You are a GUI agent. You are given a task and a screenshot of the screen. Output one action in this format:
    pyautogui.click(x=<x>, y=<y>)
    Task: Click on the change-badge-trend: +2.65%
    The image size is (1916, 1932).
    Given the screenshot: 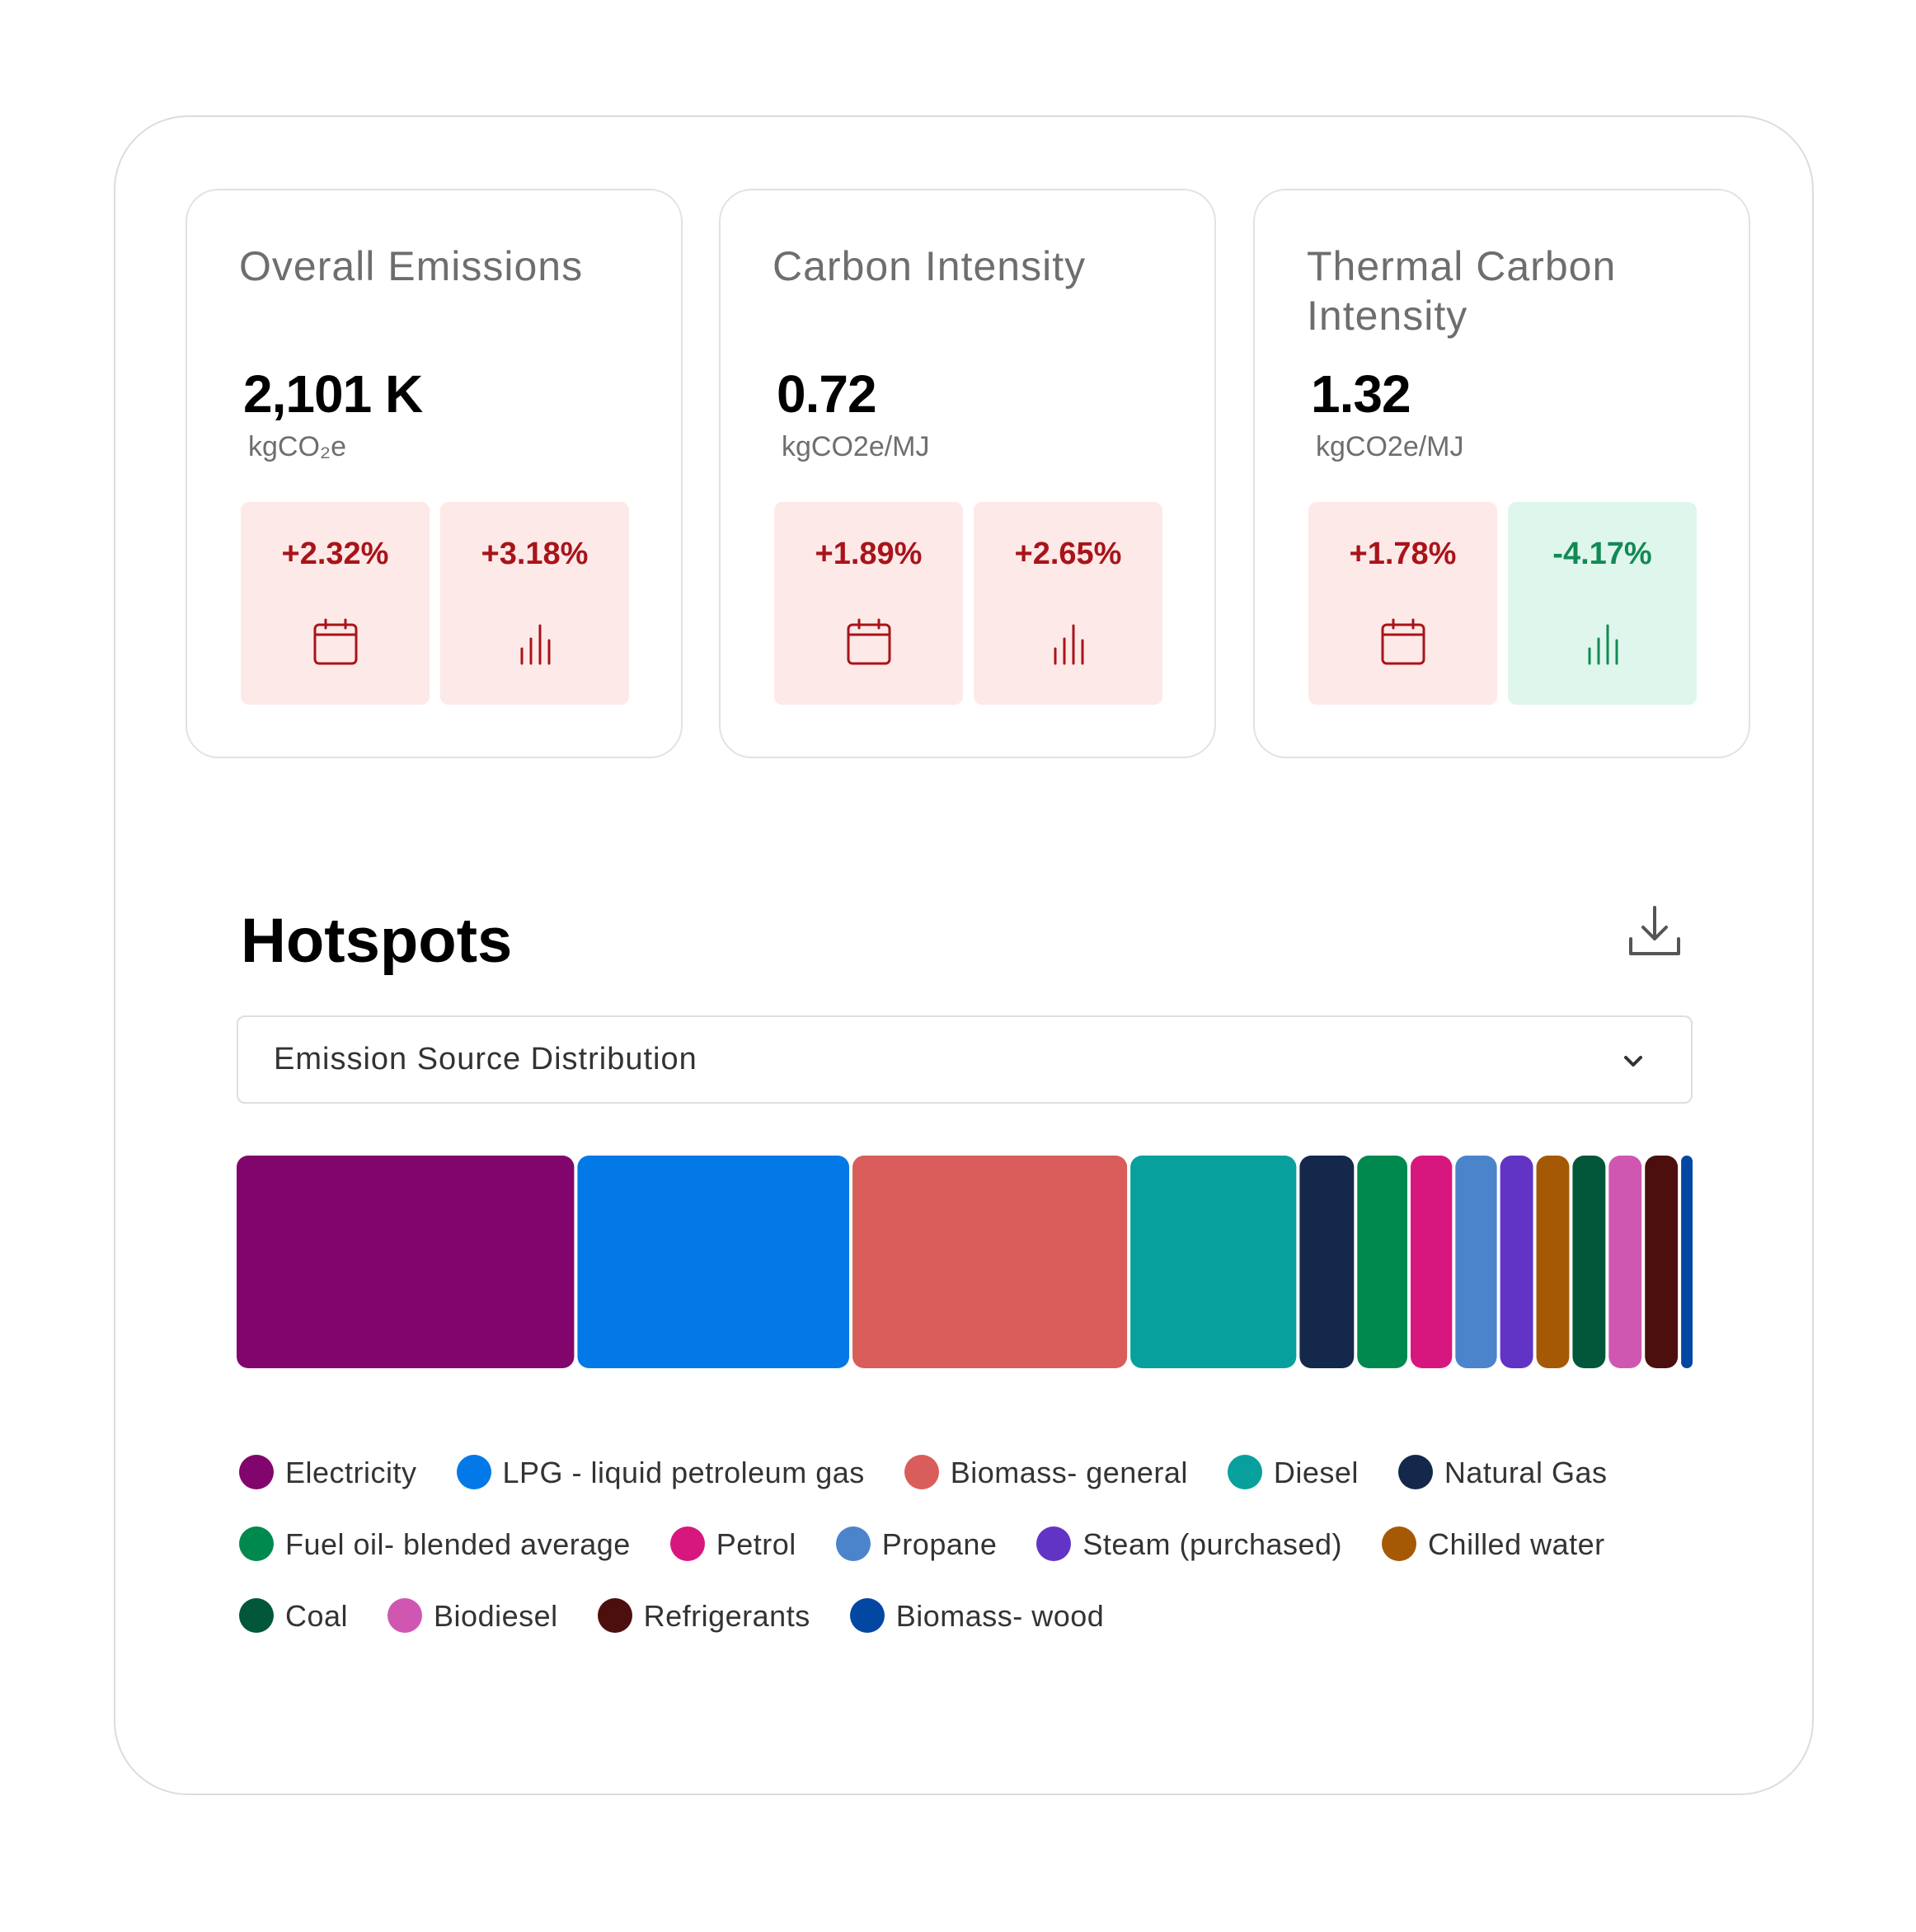 What is the action you would take?
    pyautogui.click(x=1068, y=604)
    